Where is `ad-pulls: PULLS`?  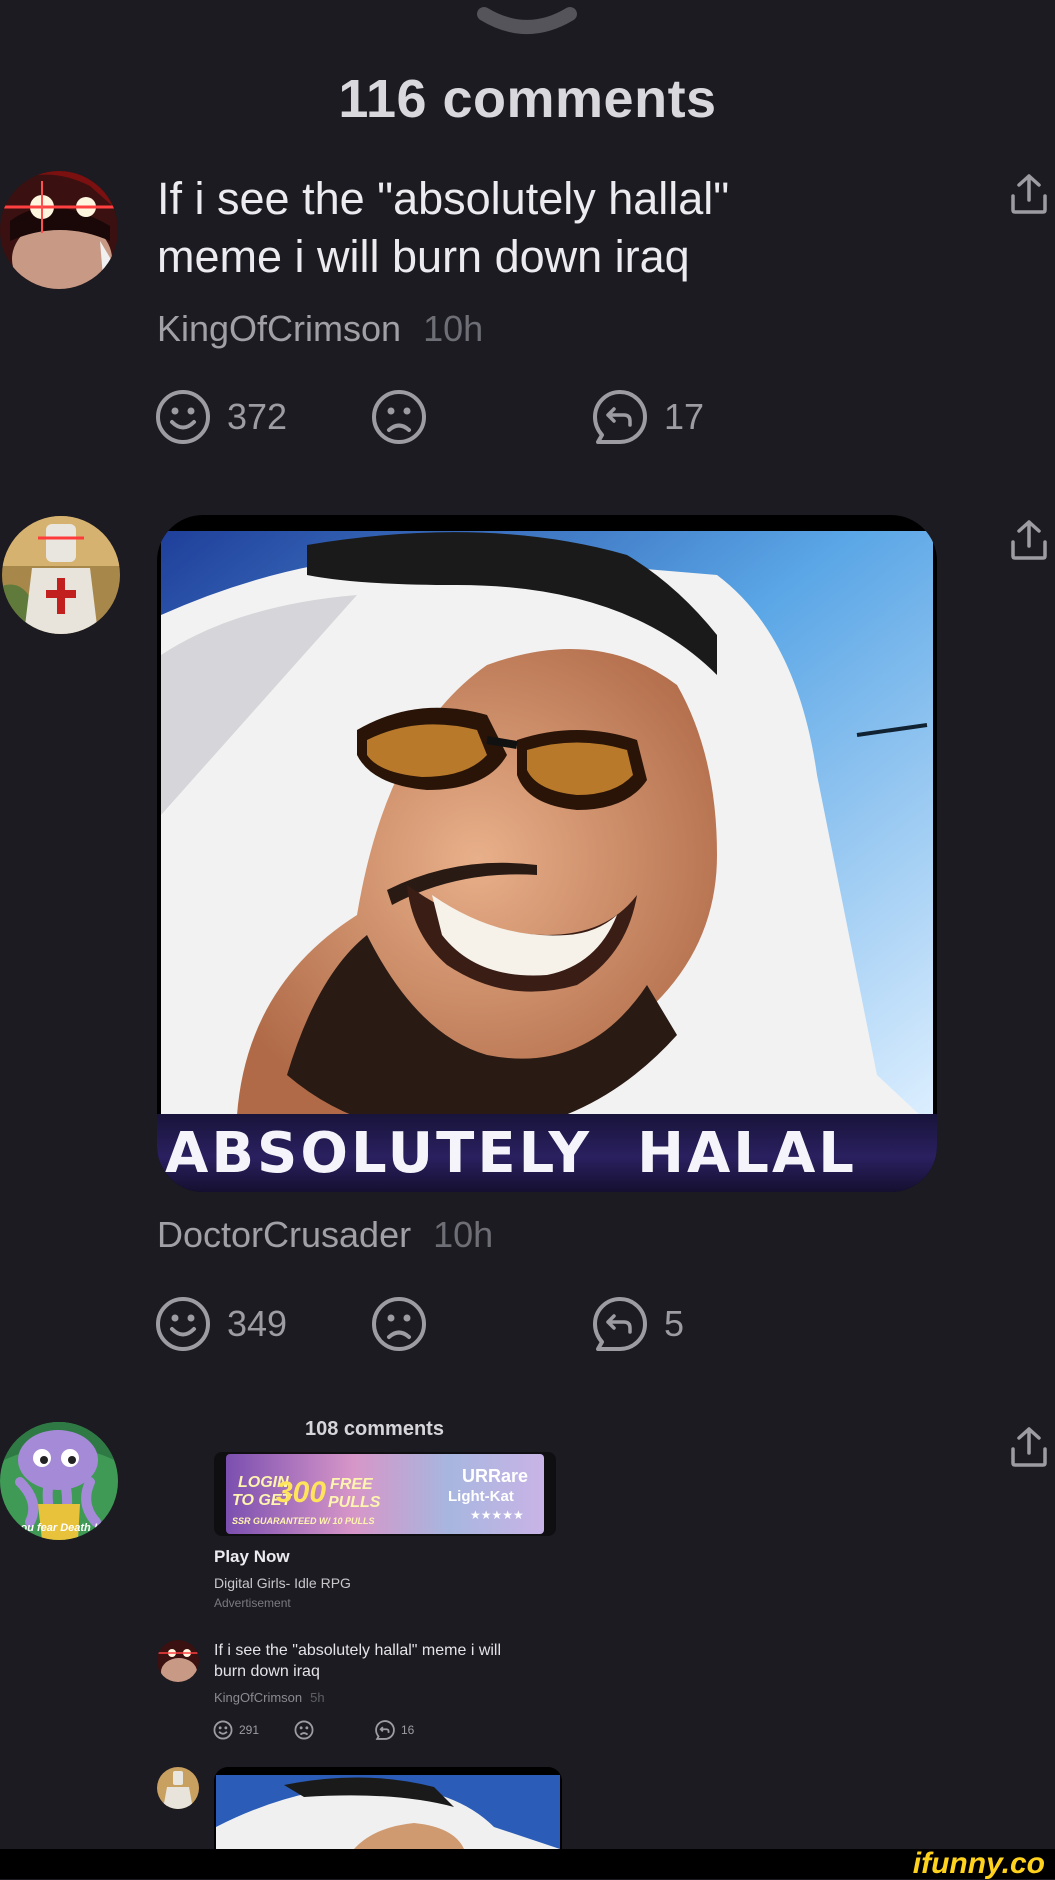 ad-pulls: PULLS is located at coordinates (354, 1502).